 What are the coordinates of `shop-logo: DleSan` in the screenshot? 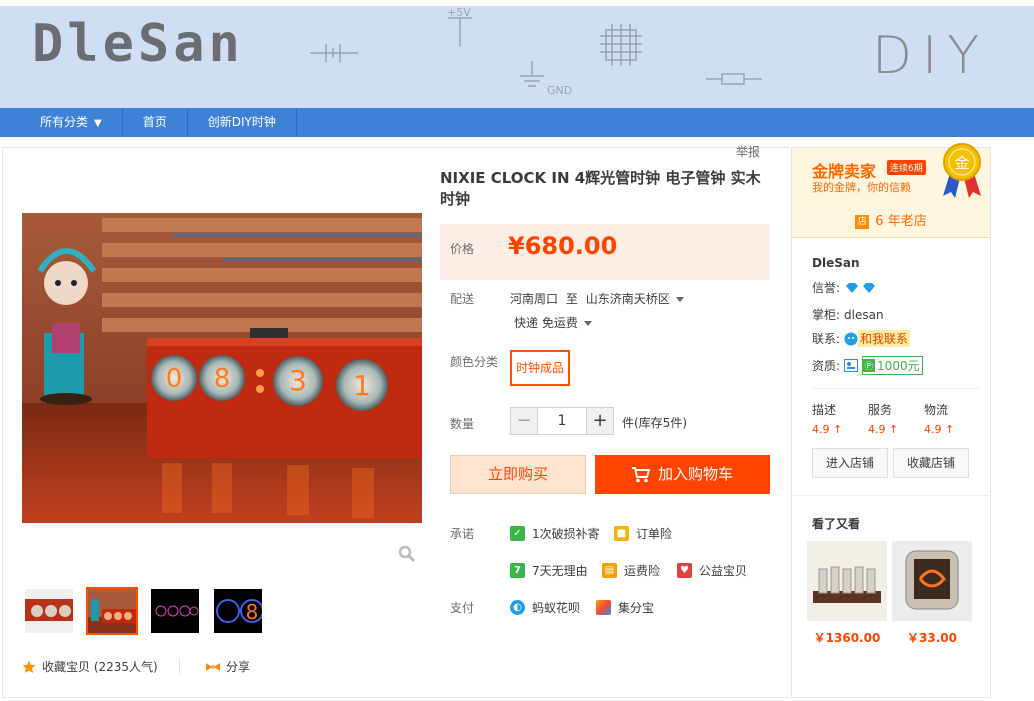 It's located at (138, 44).